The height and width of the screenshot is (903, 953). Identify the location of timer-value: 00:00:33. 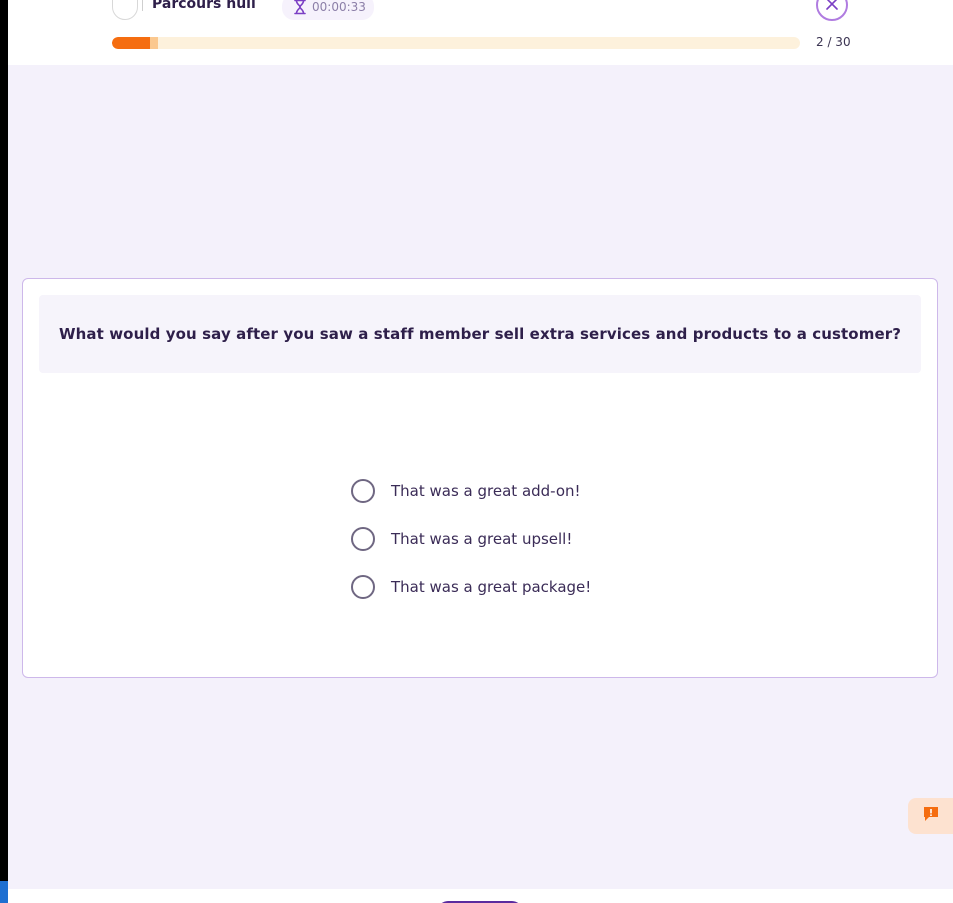
(339, 7).